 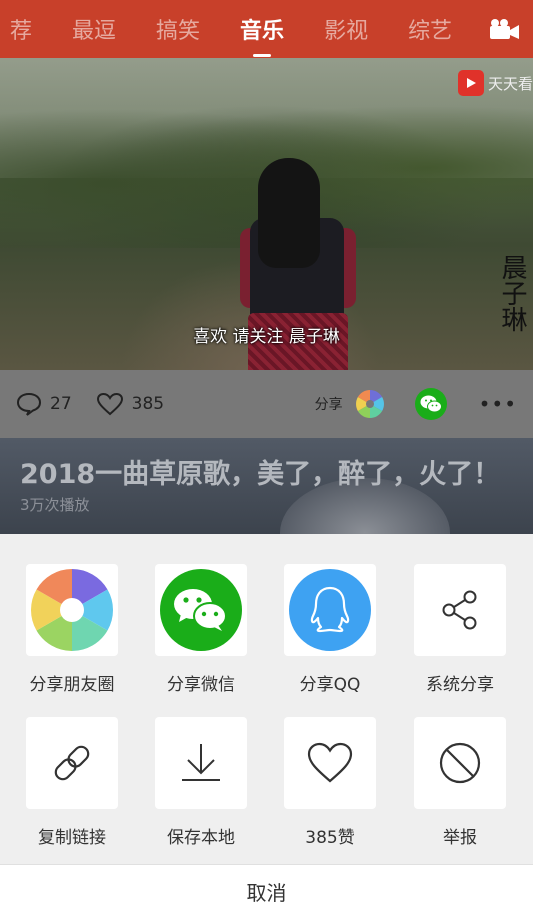 I want to click on like-option: 385赞, so click(x=330, y=782).